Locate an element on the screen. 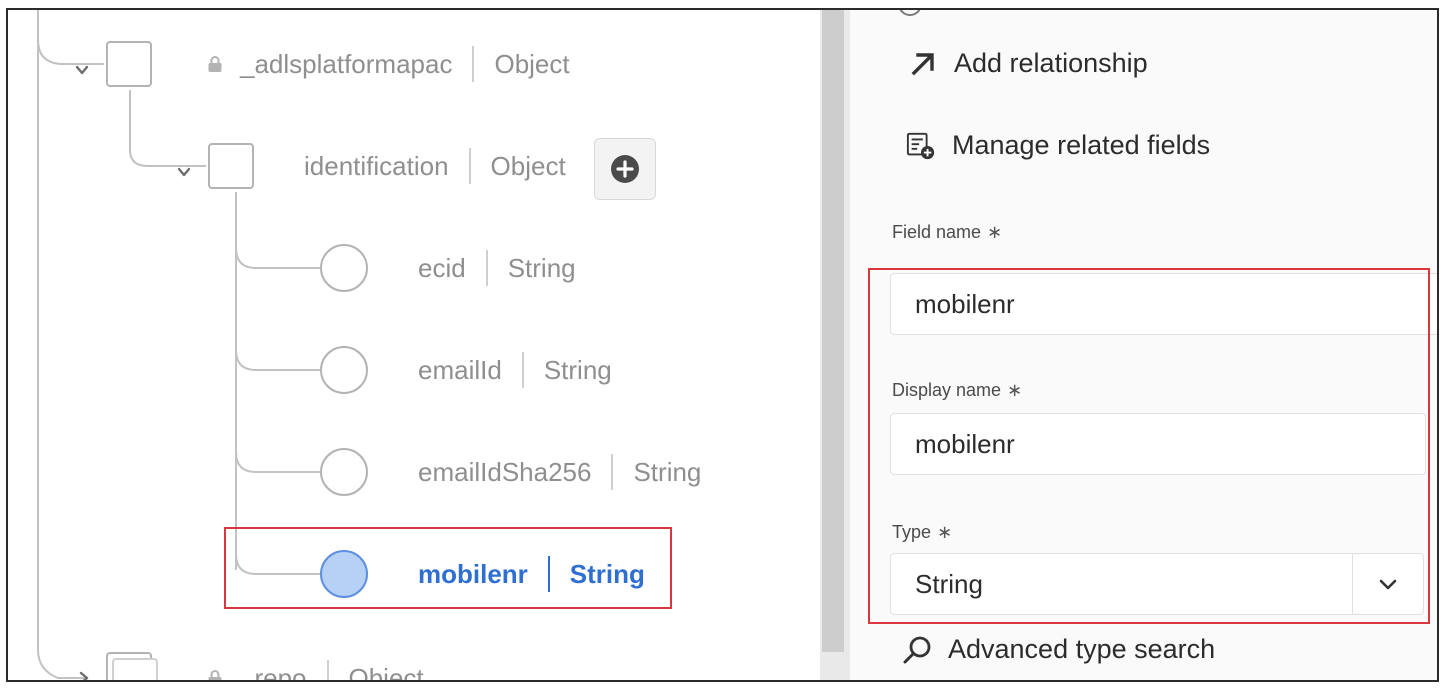  node-name: _repo is located at coordinates (273, 671).